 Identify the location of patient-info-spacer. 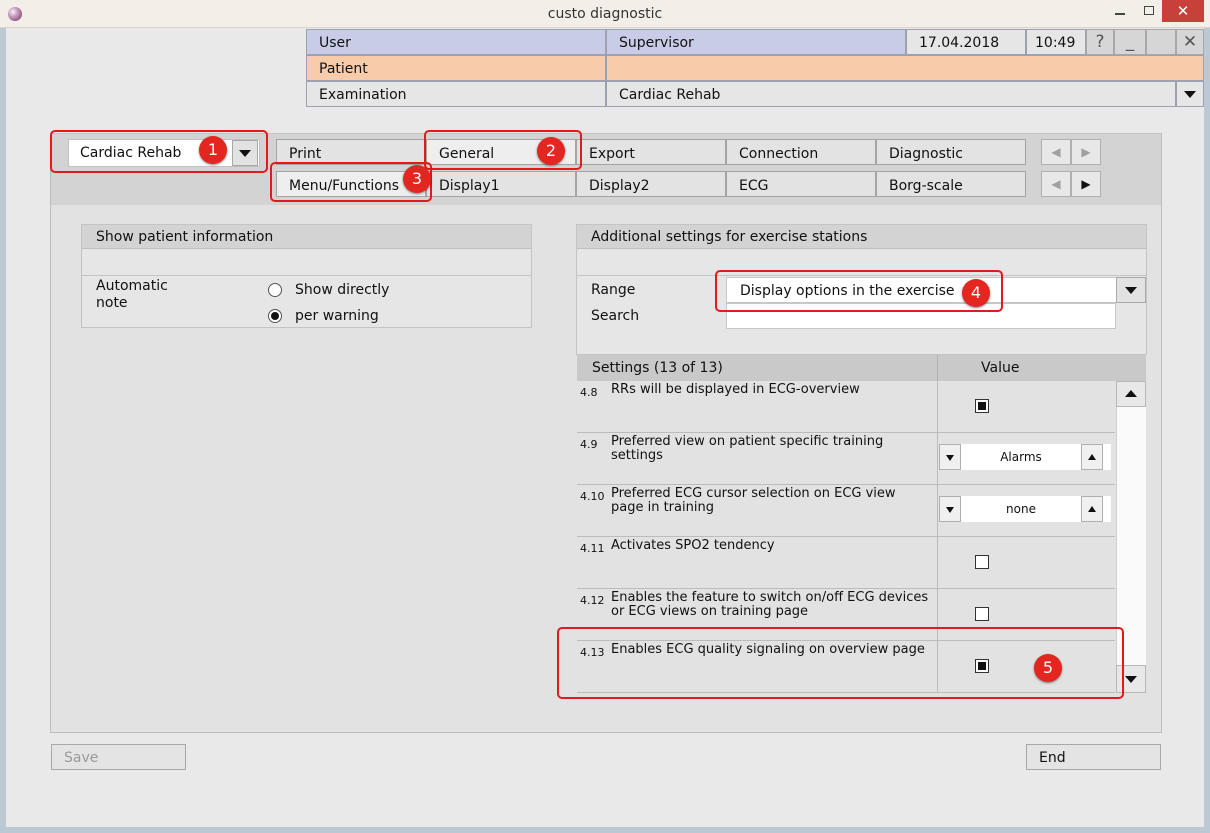
(306, 262).